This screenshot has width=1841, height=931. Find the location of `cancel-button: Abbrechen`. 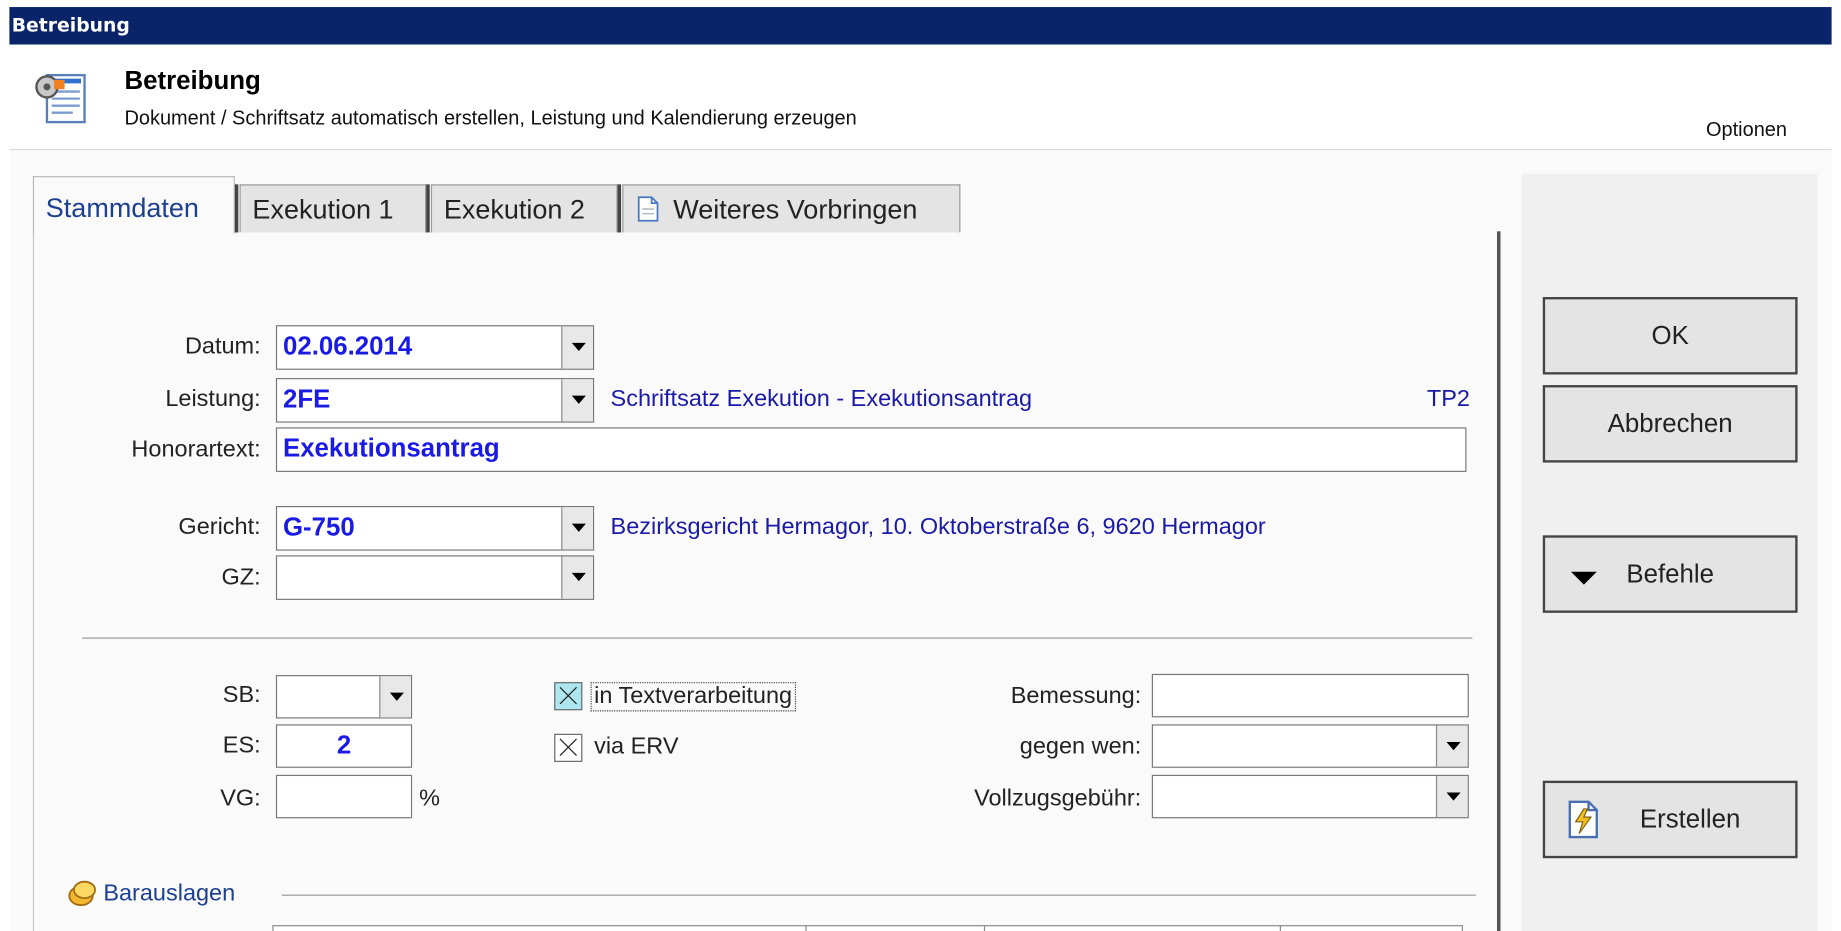

cancel-button: Abbrechen is located at coordinates (1670, 424).